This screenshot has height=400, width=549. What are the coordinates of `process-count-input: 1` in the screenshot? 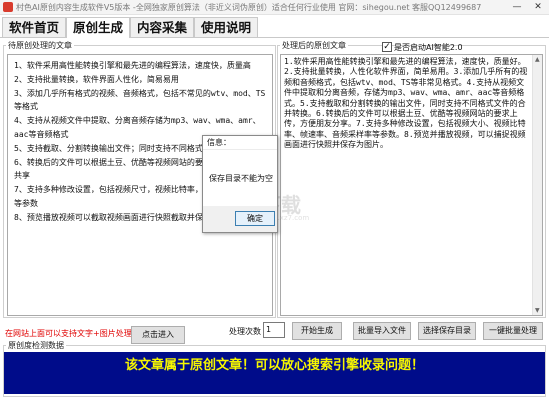 It's located at (274, 330).